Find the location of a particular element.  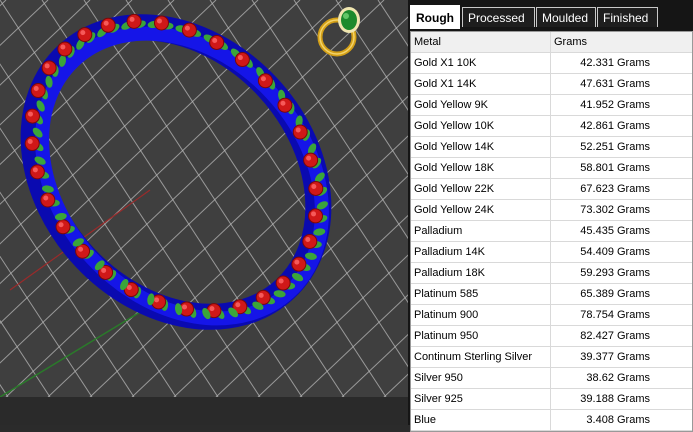

table-row: Silver 950 38.62 Grams is located at coordinates (551, 378).